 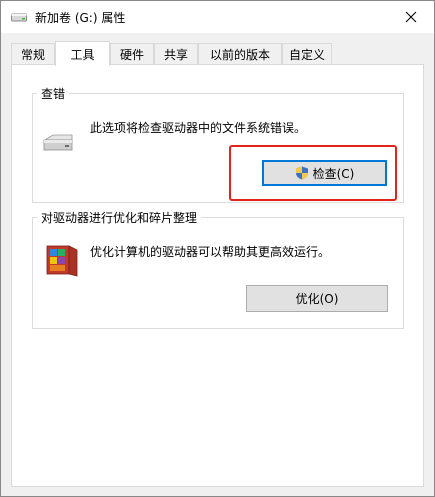 What do you see at coordinates (217, 17) in the screenshot?
I see `title-bar: 新加卷 (G:) 属性` at bounding box center [217, 17].